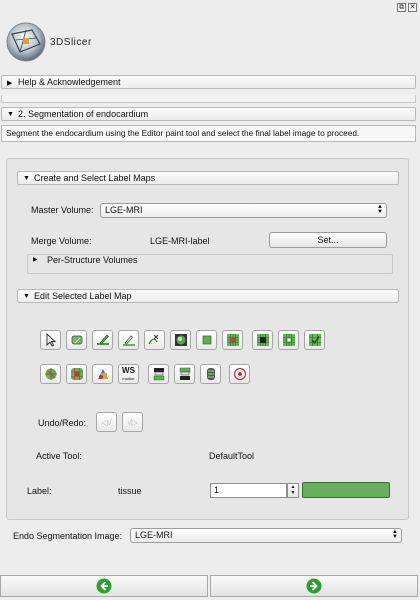 The height and width of the screenshot is (600, 420). I want to click on wand-icon: WS marker, so click(128, 374).